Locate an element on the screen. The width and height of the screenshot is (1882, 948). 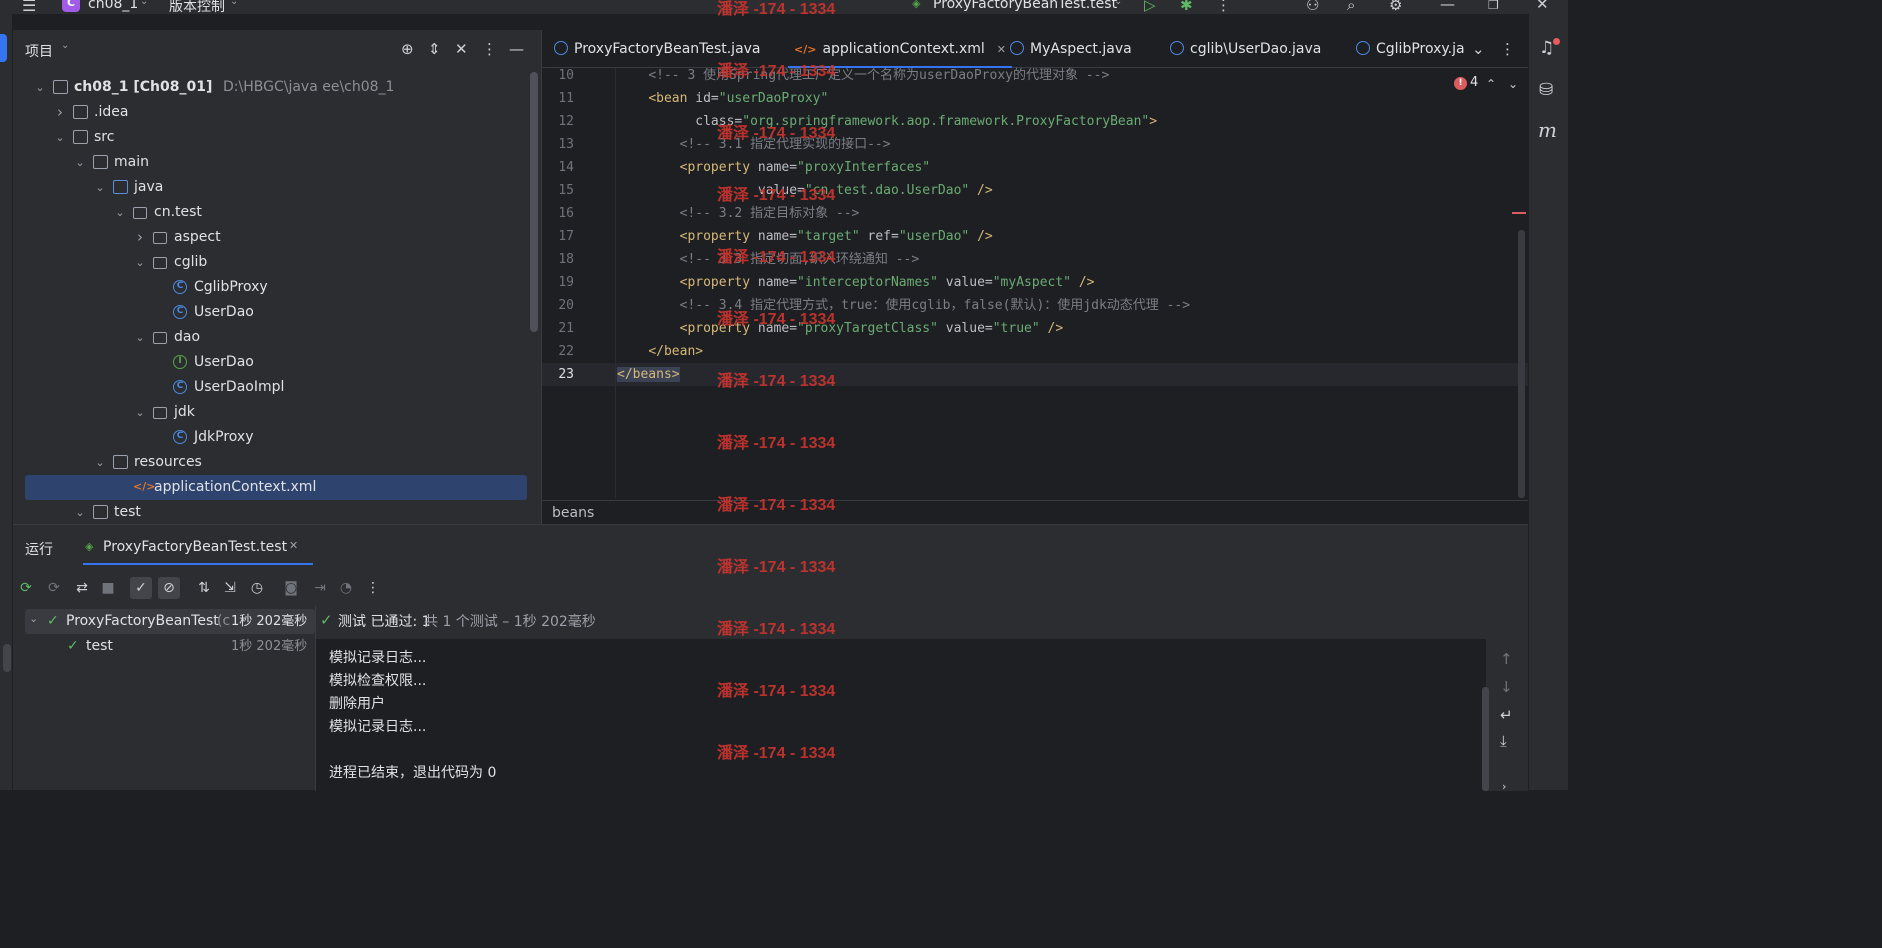
tree-item: ⌄ main is located at coordinates (270, 162).